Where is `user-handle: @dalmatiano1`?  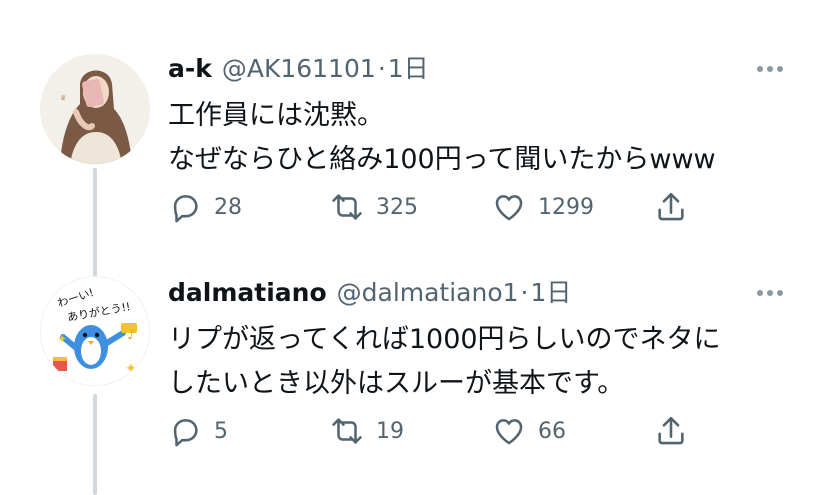
user-handle: @dalmatiano1 is located at coordinates (428, 293).